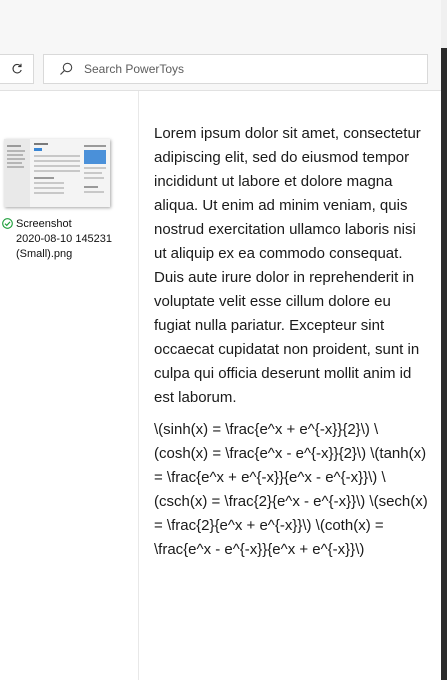 Image resolution: width=447 pixels, height=680 pixels. I want to click on search-input, so click(234, 69).